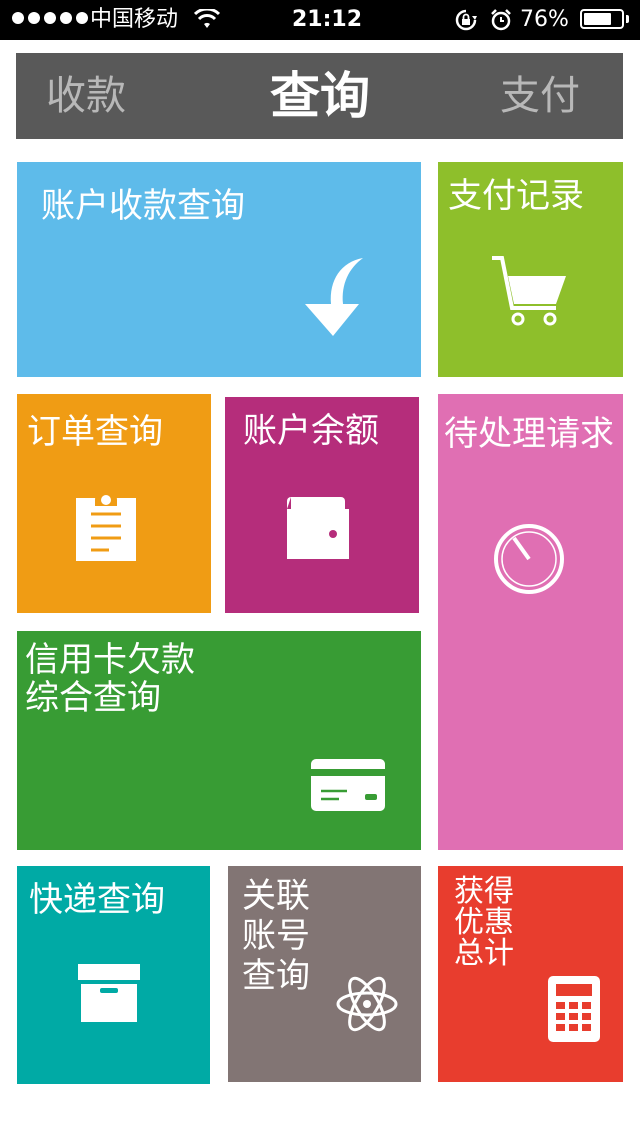  What do you see at coordinates (466, 20) in the screenshot?
I see `rotation-lock-icon` at bounding box center [466, 20].